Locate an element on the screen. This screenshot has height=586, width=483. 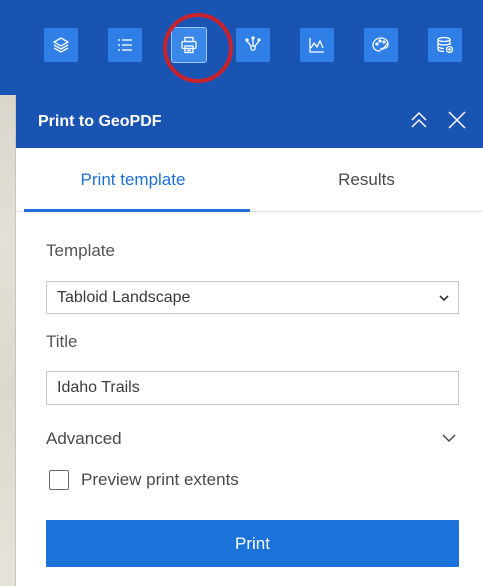
template-select-value: Tabloid Landscape is located at coordinates (124, 297).